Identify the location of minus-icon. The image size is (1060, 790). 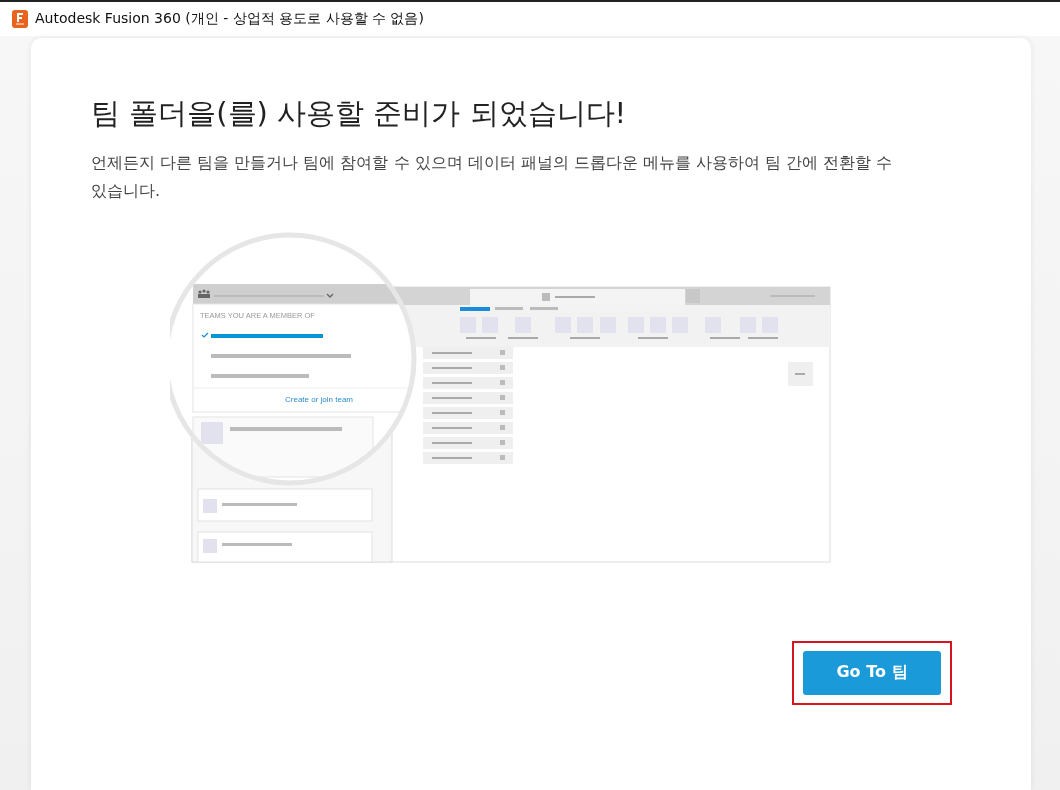
(800, 373).